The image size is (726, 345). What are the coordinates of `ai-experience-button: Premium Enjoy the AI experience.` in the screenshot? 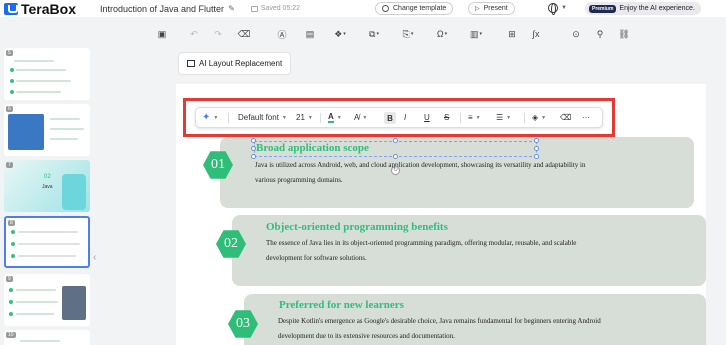 It's located at (643, 8).